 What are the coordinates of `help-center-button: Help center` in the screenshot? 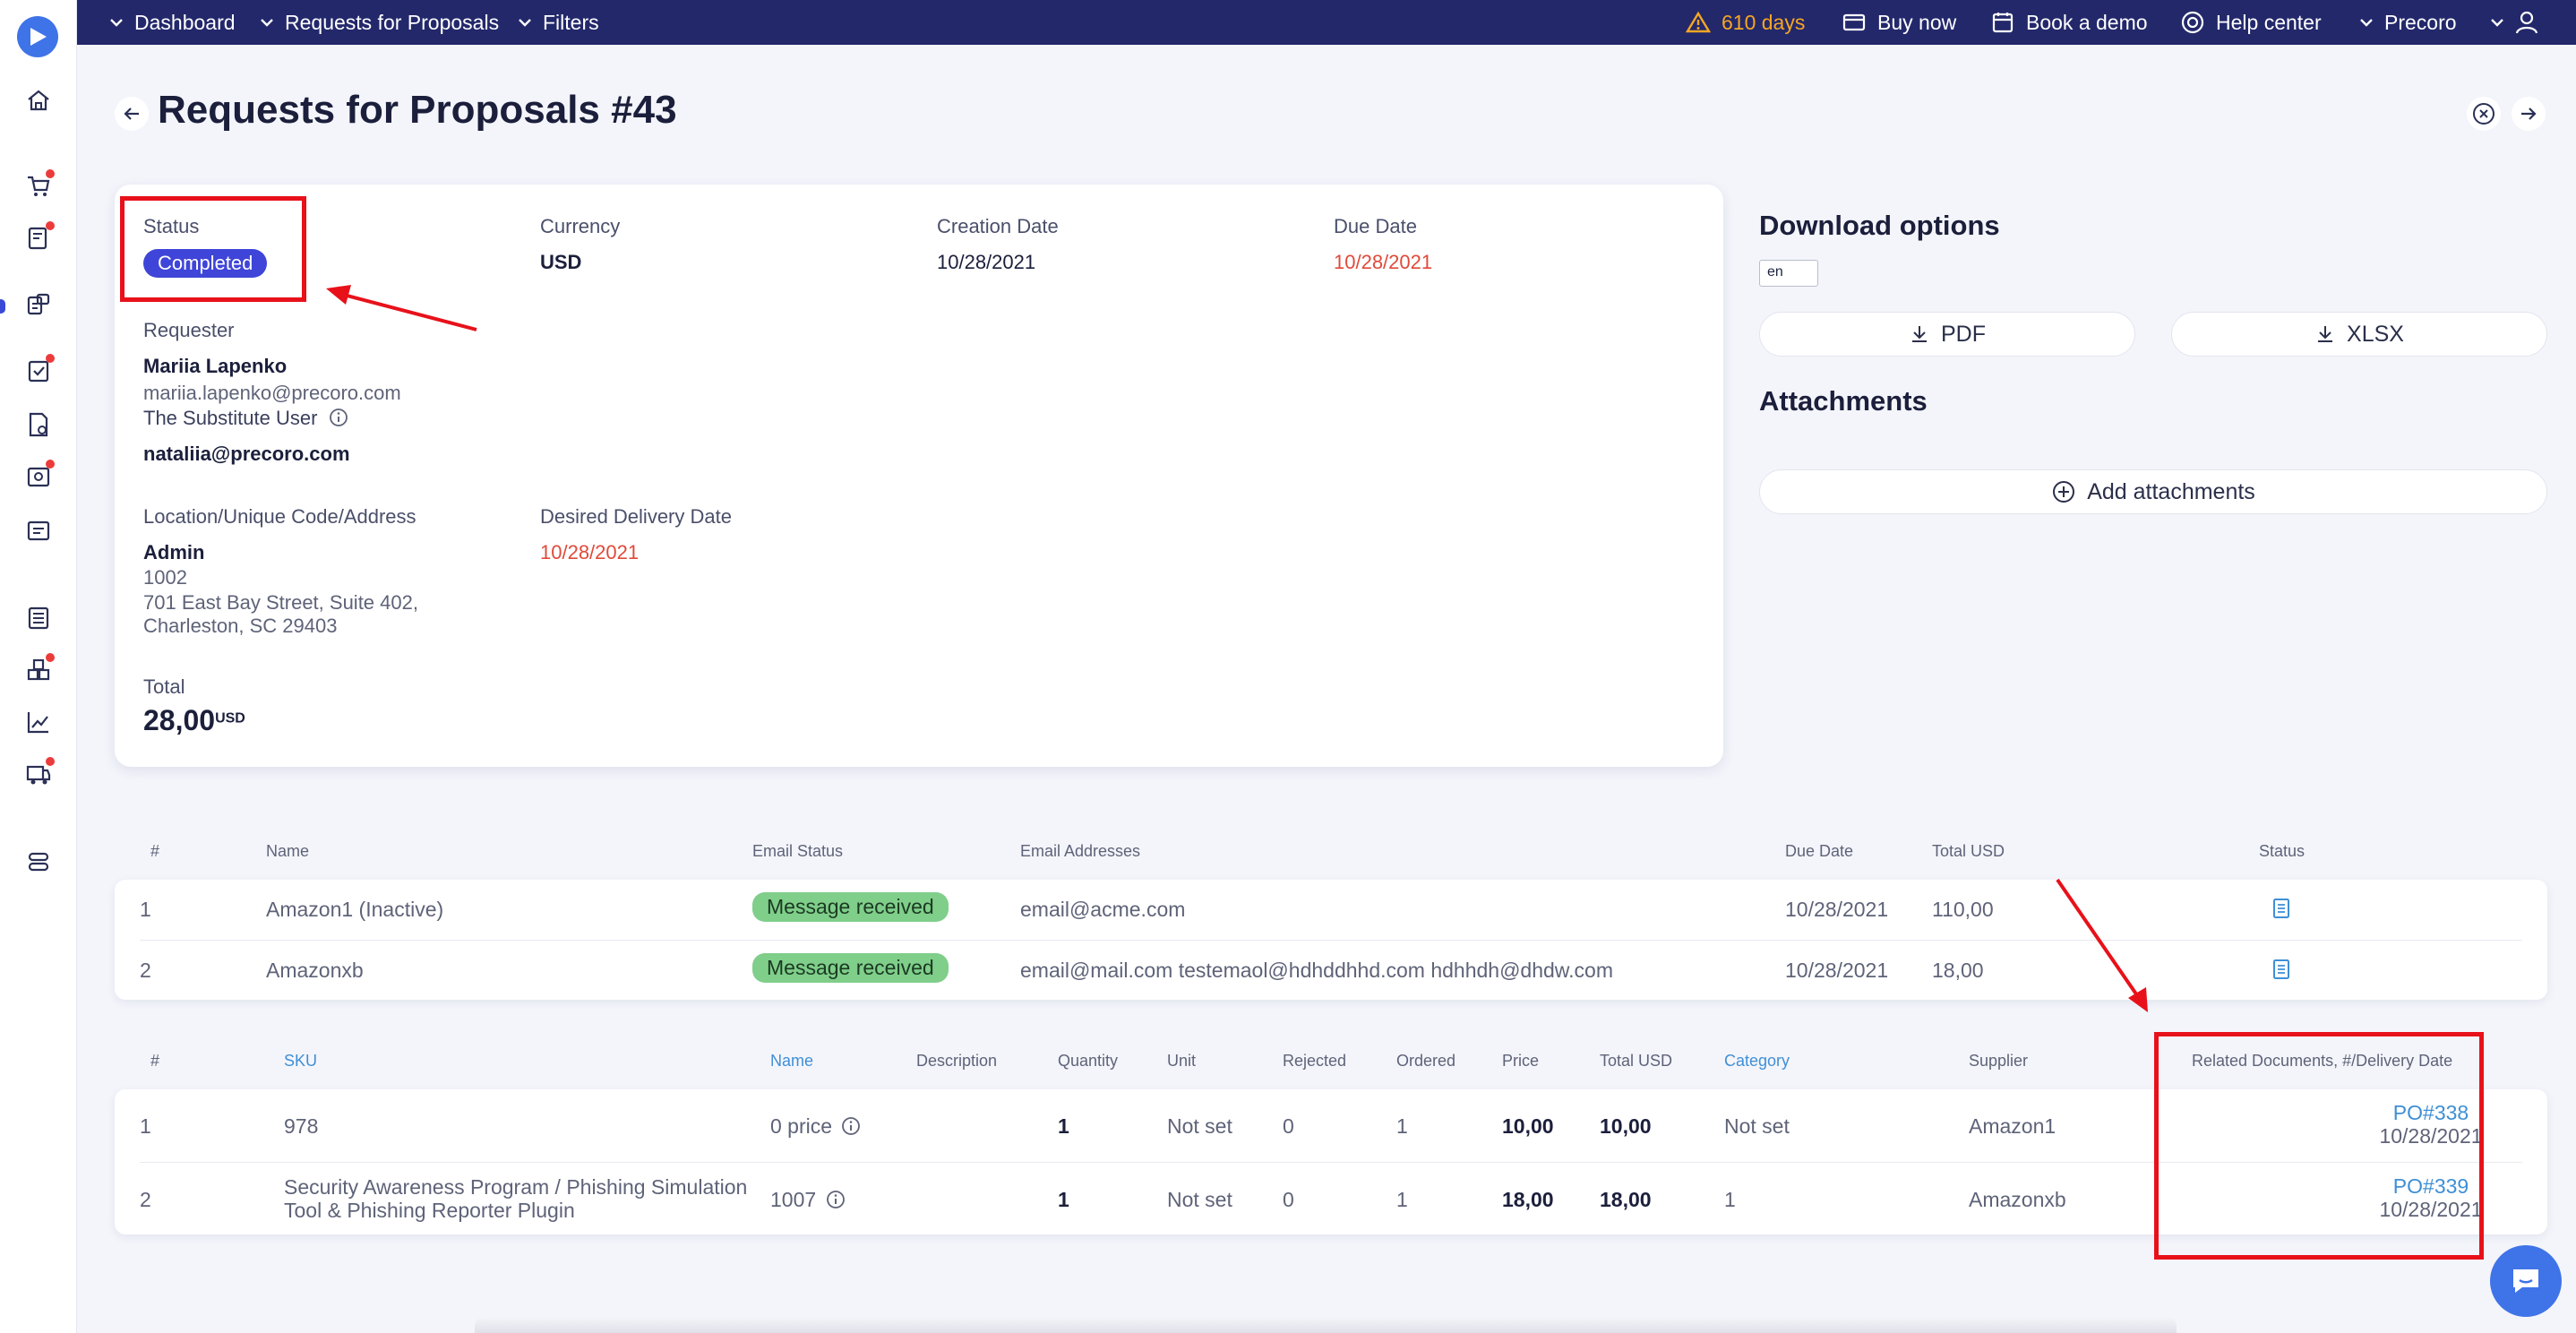 It's located at (2251, 22).